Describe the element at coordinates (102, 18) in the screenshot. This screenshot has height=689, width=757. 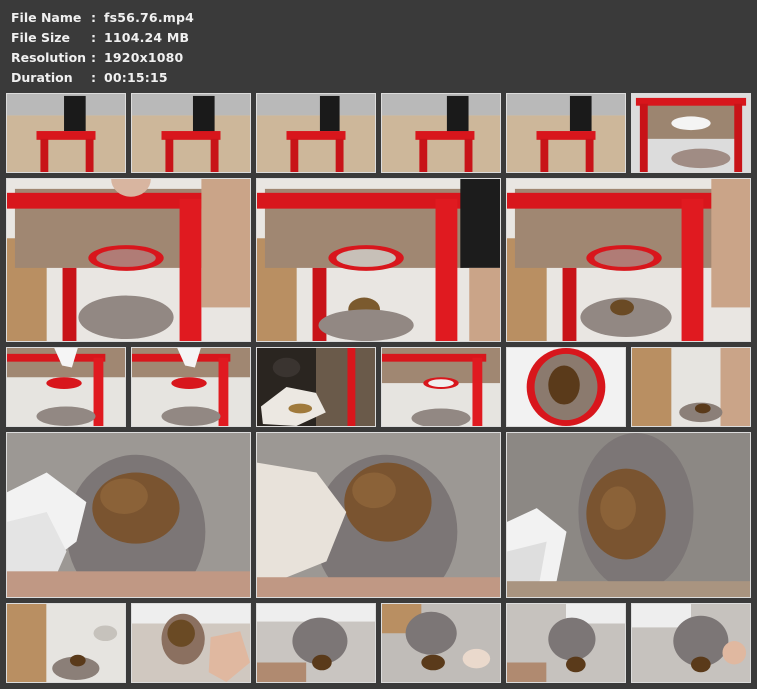
I see `info-row-file-name: File Name : fs56.76.mp4` at that location.